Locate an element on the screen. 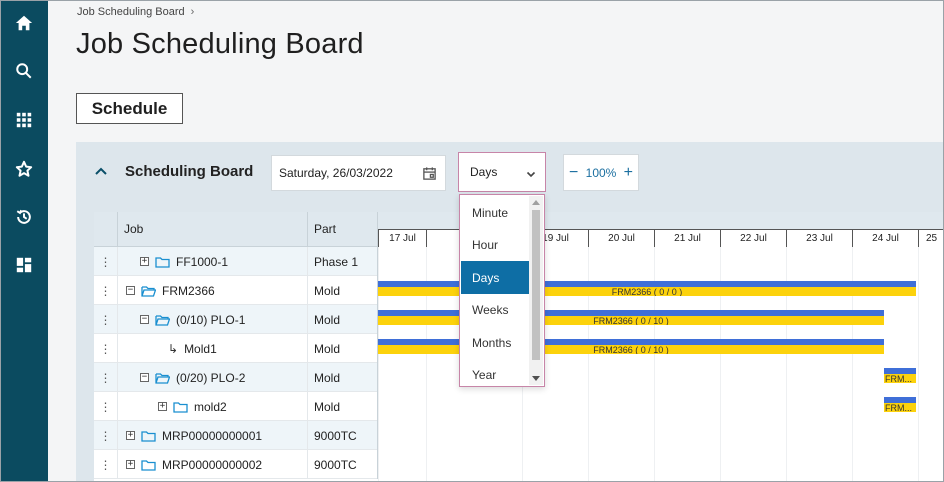 The height and width of the screenshot is (482, 944). timeline-day: 22 Jul is located at coordinates (753, 238).